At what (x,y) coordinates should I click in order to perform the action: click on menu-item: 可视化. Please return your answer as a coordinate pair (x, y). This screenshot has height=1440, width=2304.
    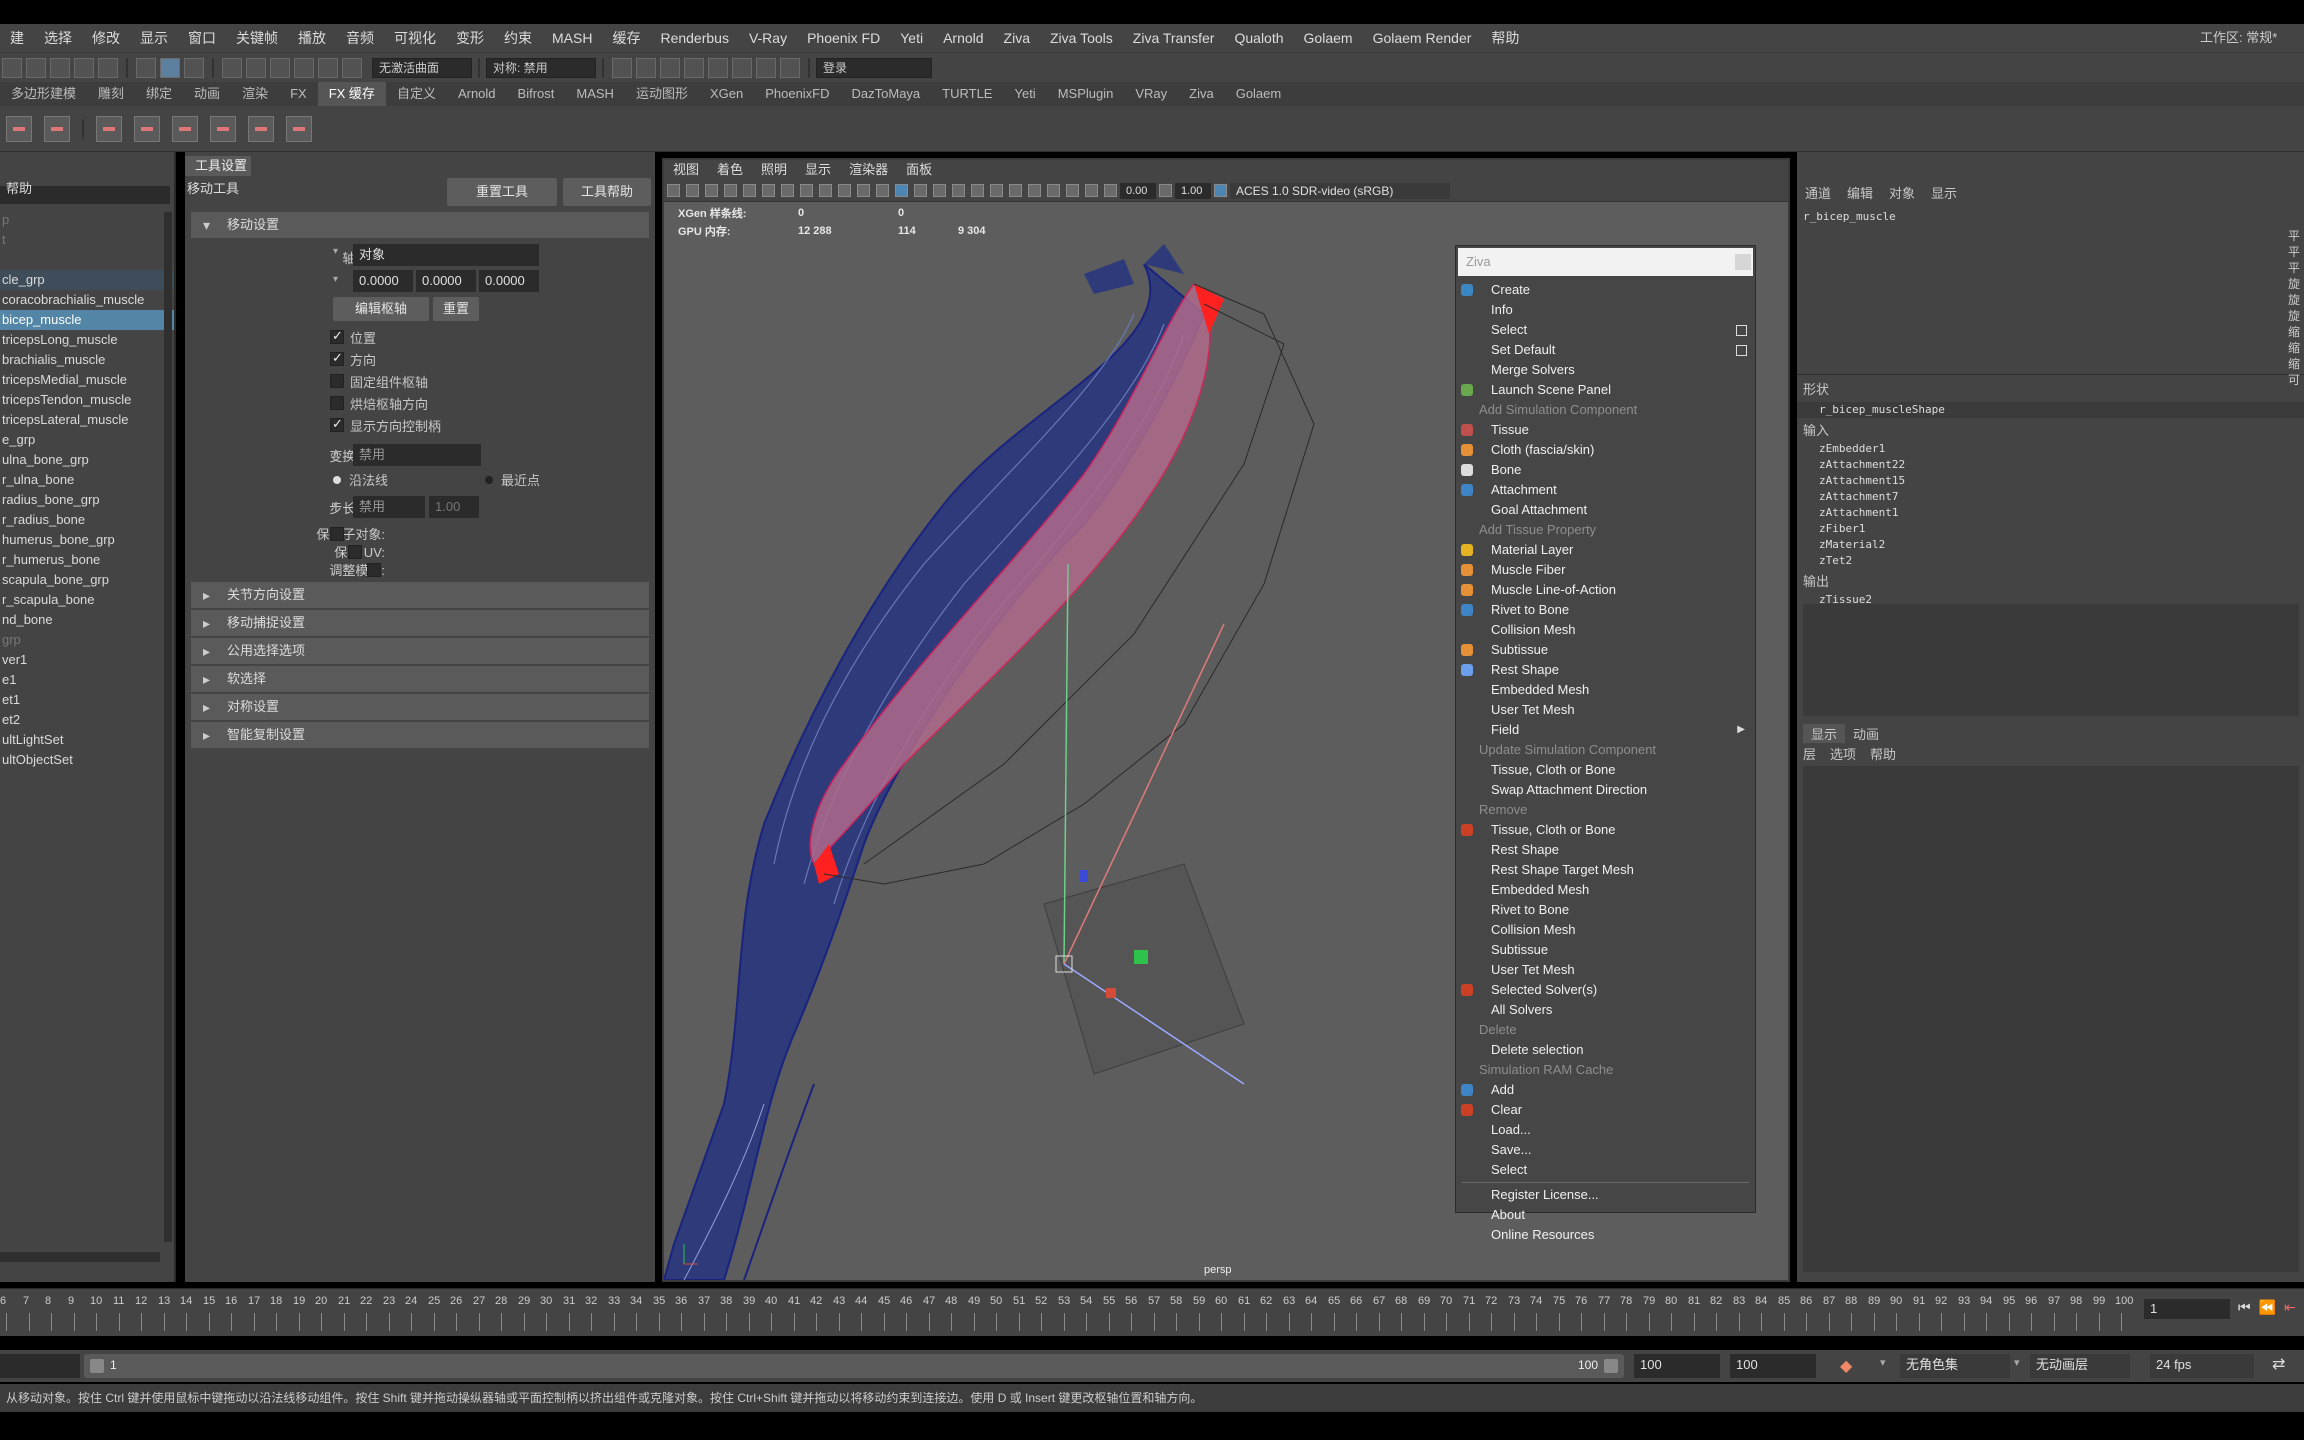
    Looking at the image, I should click on (415, 38).